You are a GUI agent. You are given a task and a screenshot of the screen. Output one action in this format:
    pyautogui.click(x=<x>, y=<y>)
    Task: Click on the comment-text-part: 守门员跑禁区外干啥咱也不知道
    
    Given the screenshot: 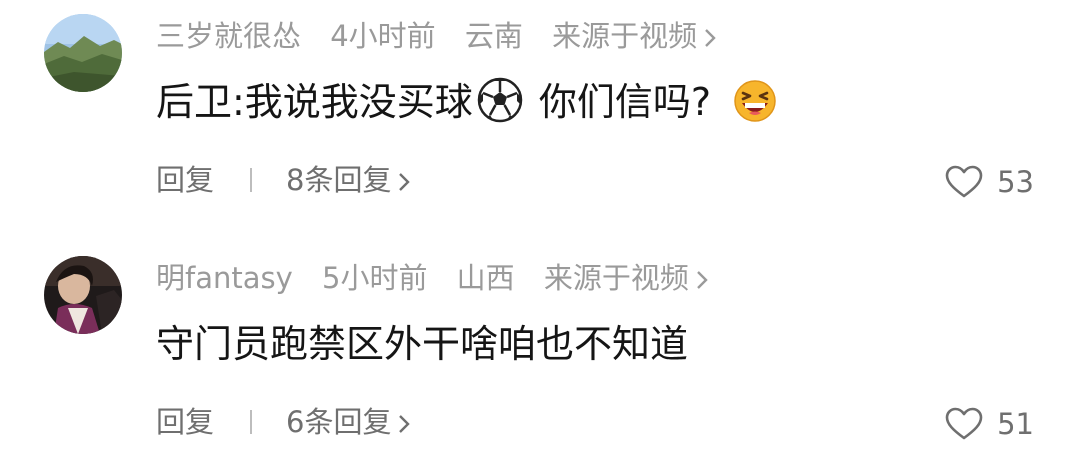 What is the action you would take?
    pyautogui.click(x=422, y=344)
    